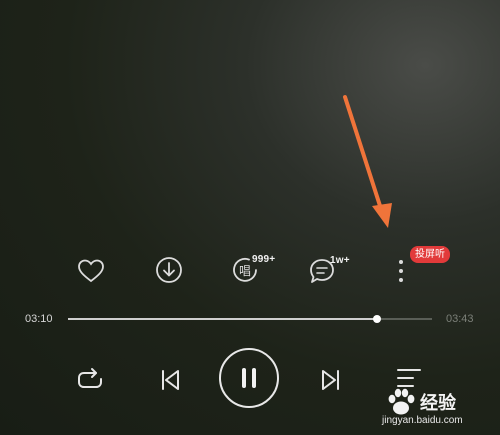 Image resolution: width=500 pixels, height=435 pixels. Describe the element at coordinates (438, 403) in the screenshot. I see `watermark-brand: 经验` at that location.